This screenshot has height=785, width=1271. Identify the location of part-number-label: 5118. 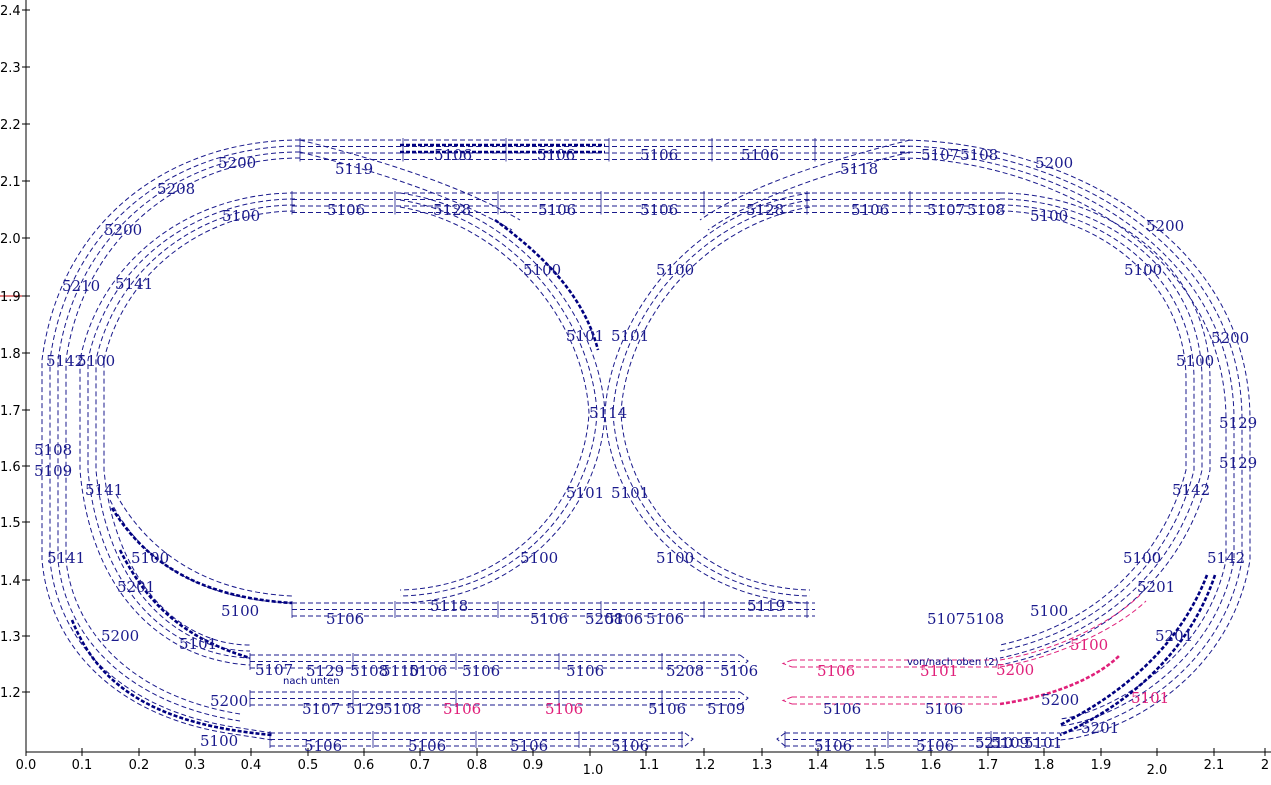
(859, 169).